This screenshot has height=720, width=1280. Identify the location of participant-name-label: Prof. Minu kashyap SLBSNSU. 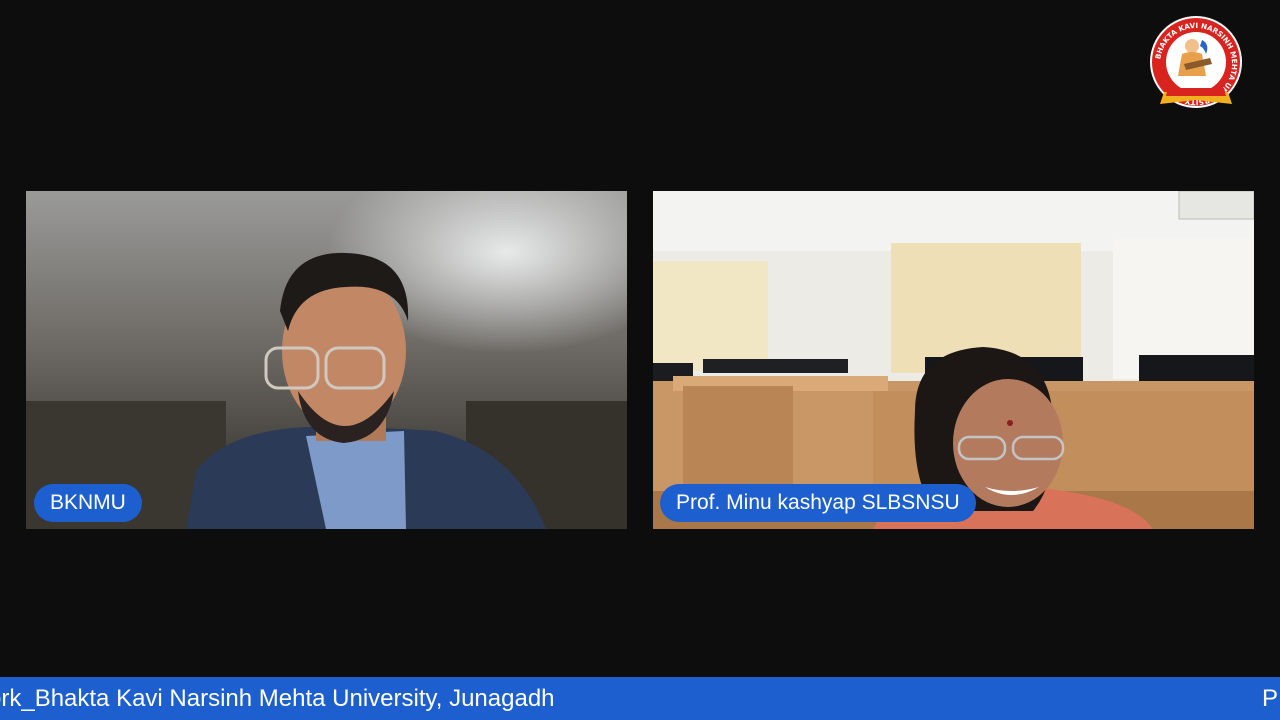
(818, 503).